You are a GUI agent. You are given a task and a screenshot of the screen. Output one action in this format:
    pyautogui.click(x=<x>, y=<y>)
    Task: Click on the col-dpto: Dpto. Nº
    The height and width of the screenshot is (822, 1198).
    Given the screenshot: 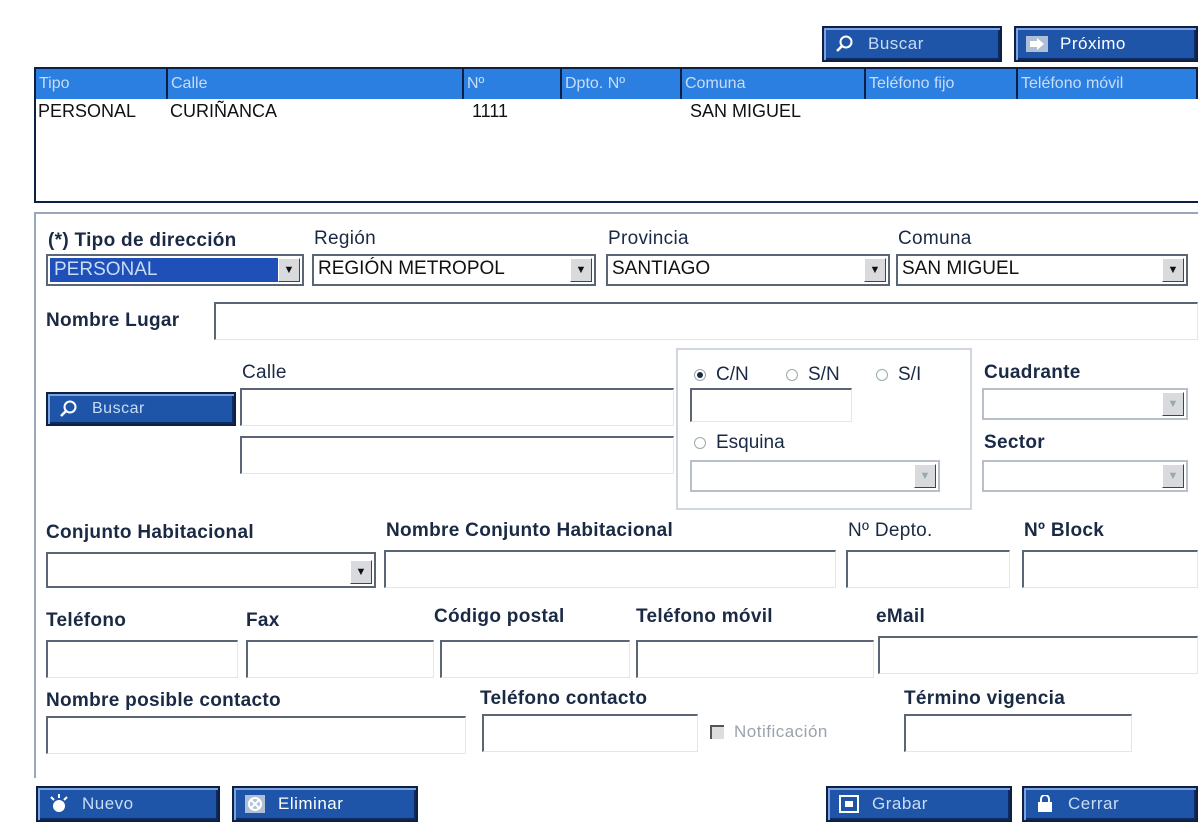 What is the action you would take?
    pyautogui.click(x=622, y=84)
    